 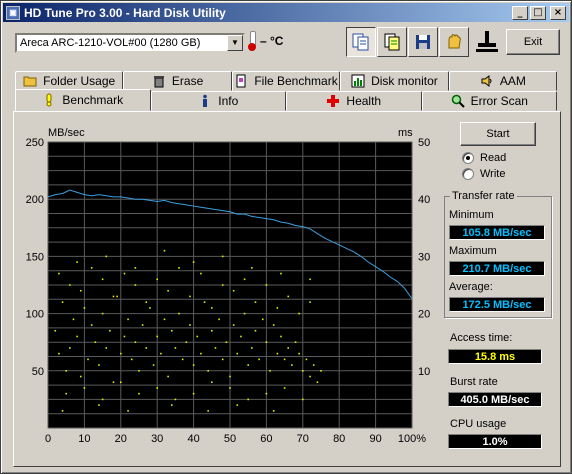 I want to click on speaker-icon, so click(x=486, y=81).